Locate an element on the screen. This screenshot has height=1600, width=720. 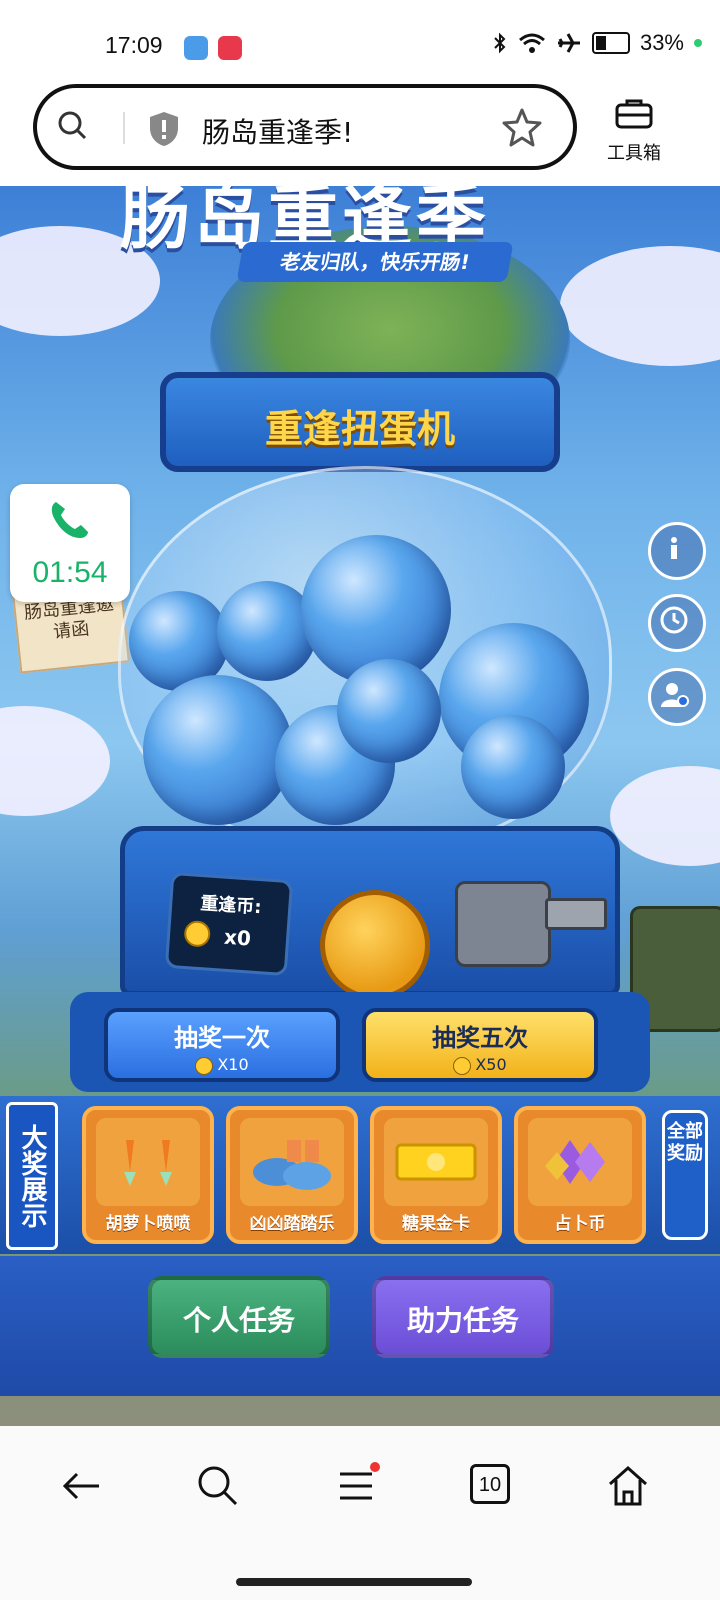
prize-showcase-label: 大奖展示 is located at coordinates (32, 1176).